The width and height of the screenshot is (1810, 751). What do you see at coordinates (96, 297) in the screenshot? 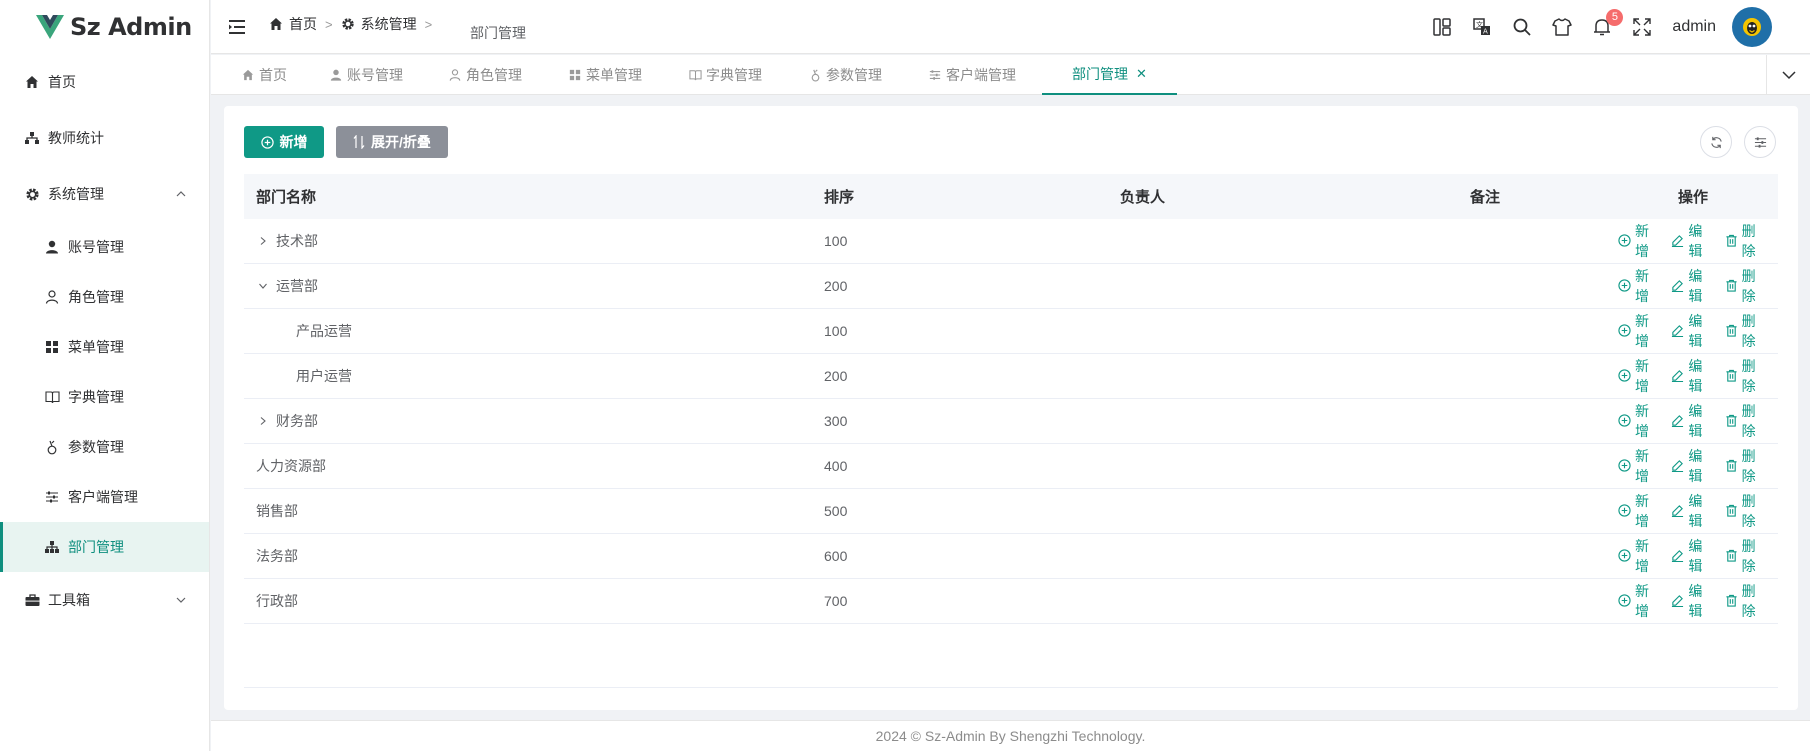
I see `sidebar-item-label: 角色管理` at bounding box center [96, 297].